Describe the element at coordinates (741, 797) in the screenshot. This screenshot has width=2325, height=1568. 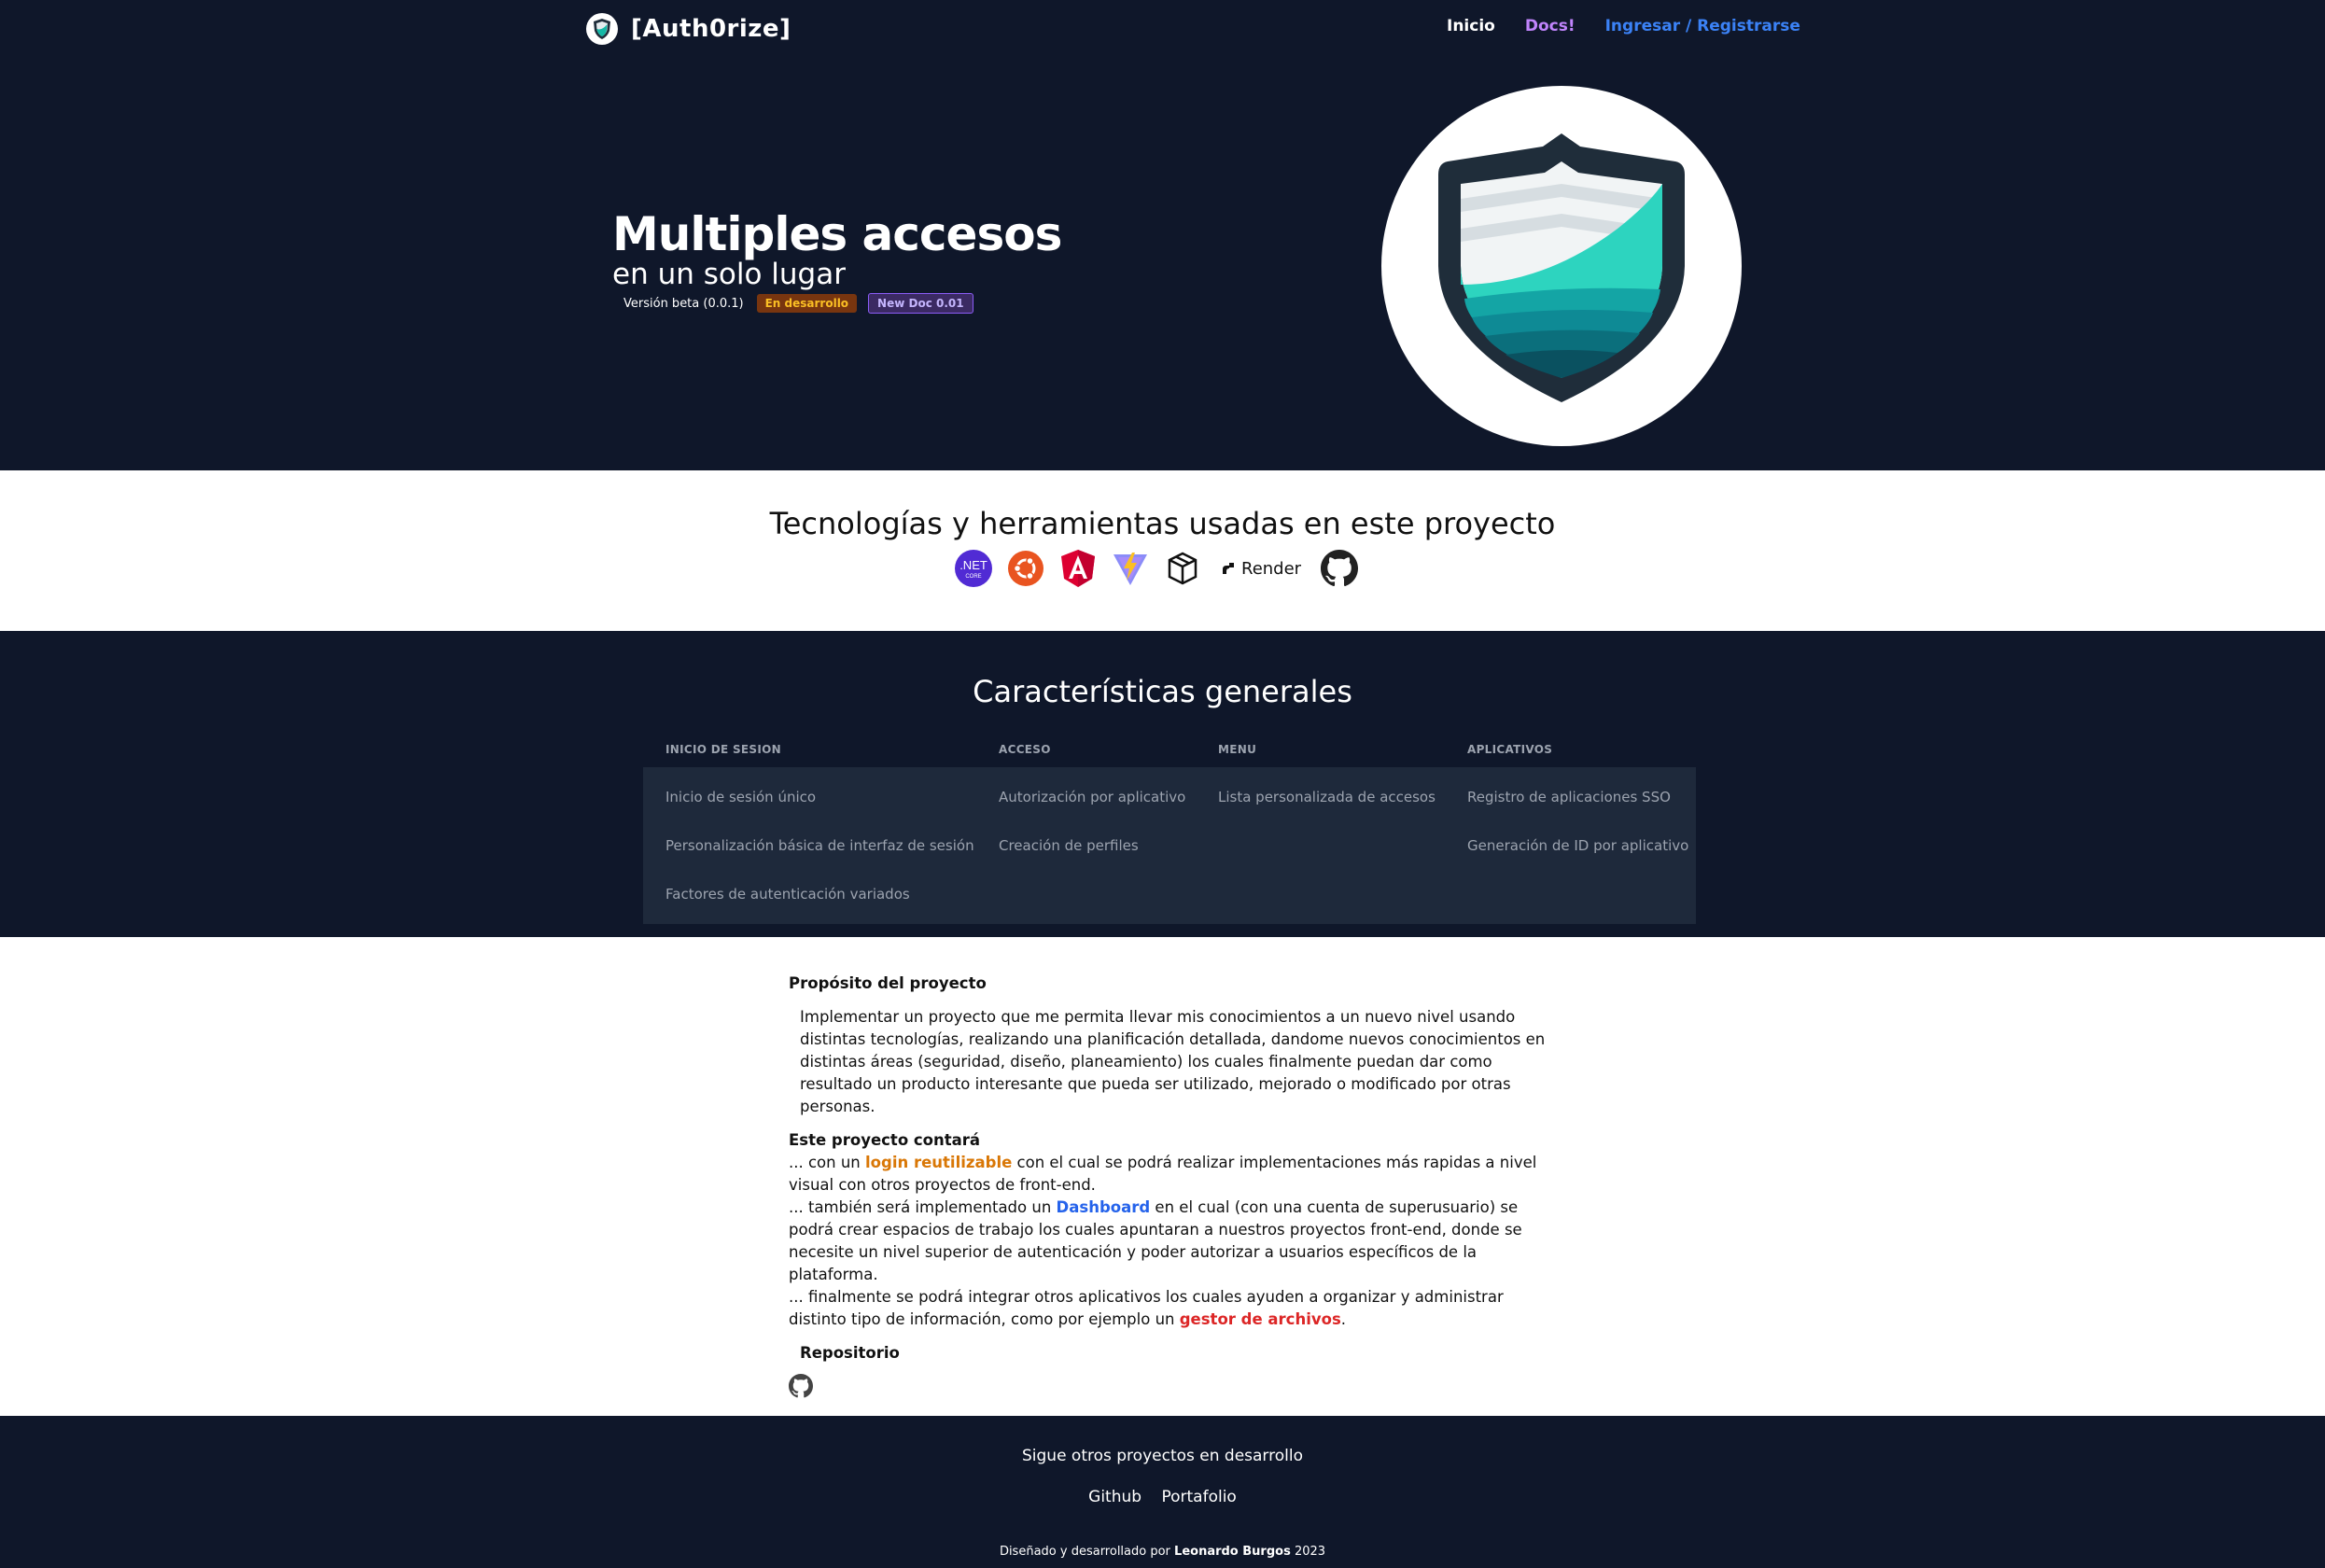
I see `table-cell: Inicio de sesión único` at that location.